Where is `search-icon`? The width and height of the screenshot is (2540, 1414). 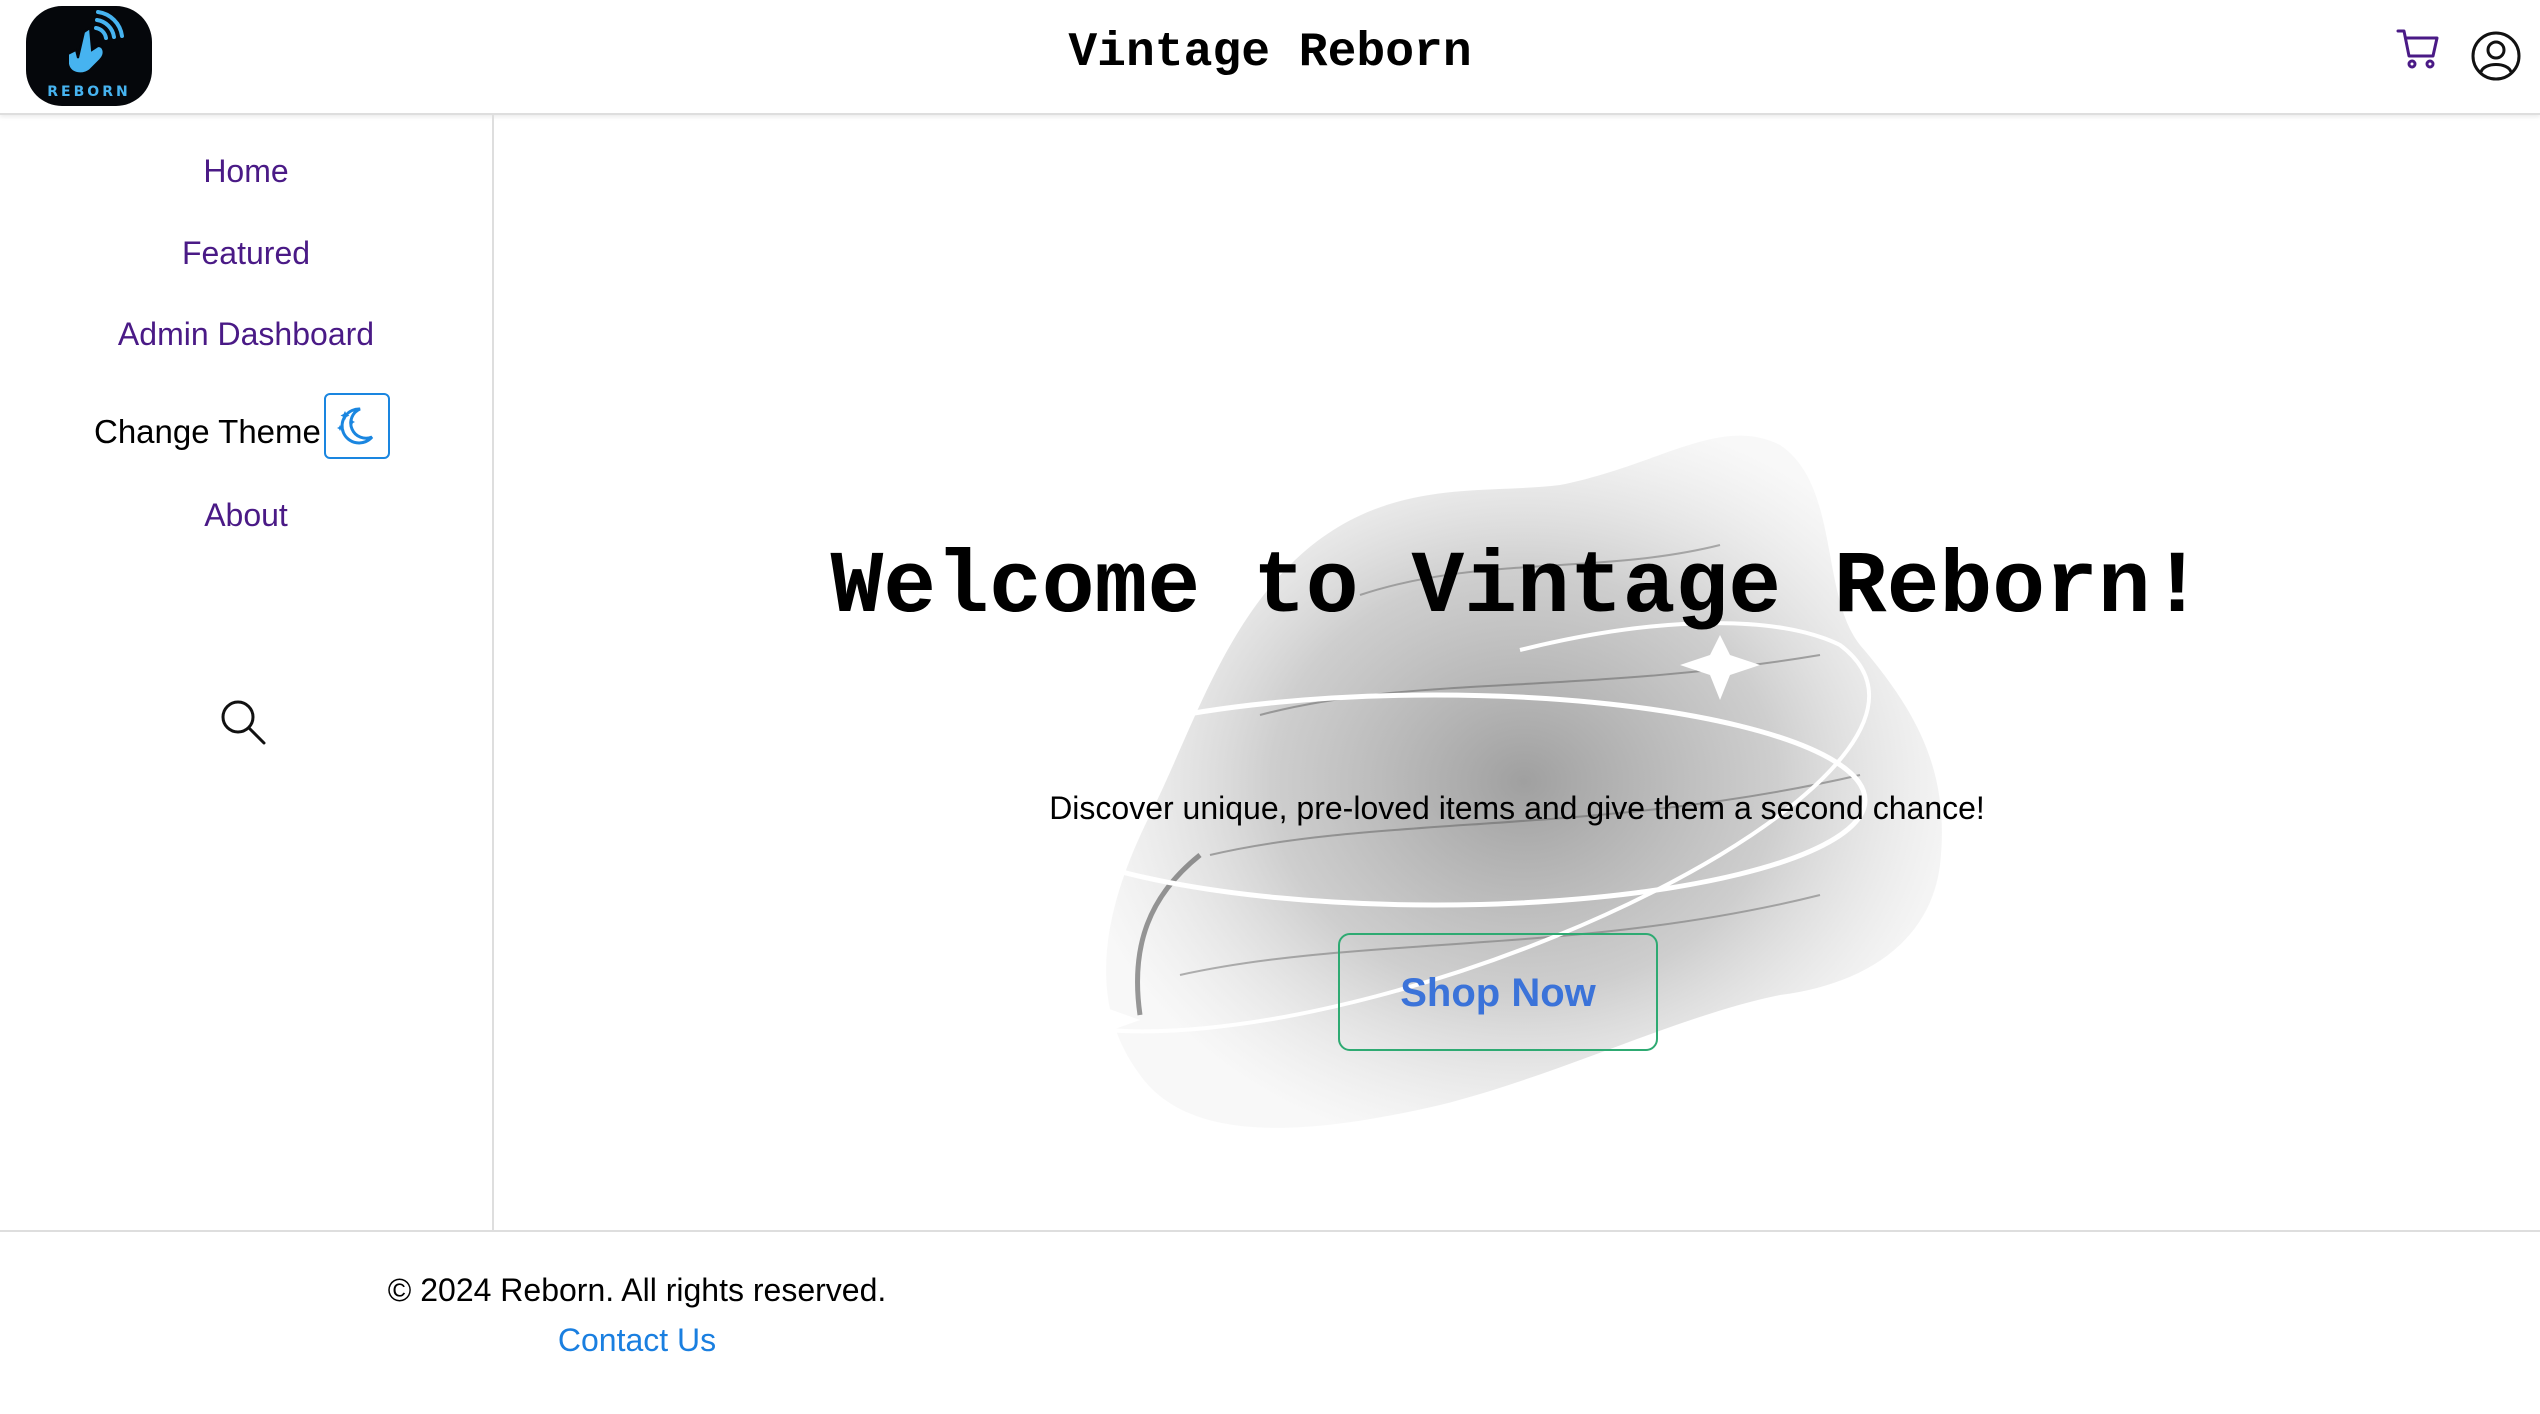
search-icon is located at coordinates (243, 722).